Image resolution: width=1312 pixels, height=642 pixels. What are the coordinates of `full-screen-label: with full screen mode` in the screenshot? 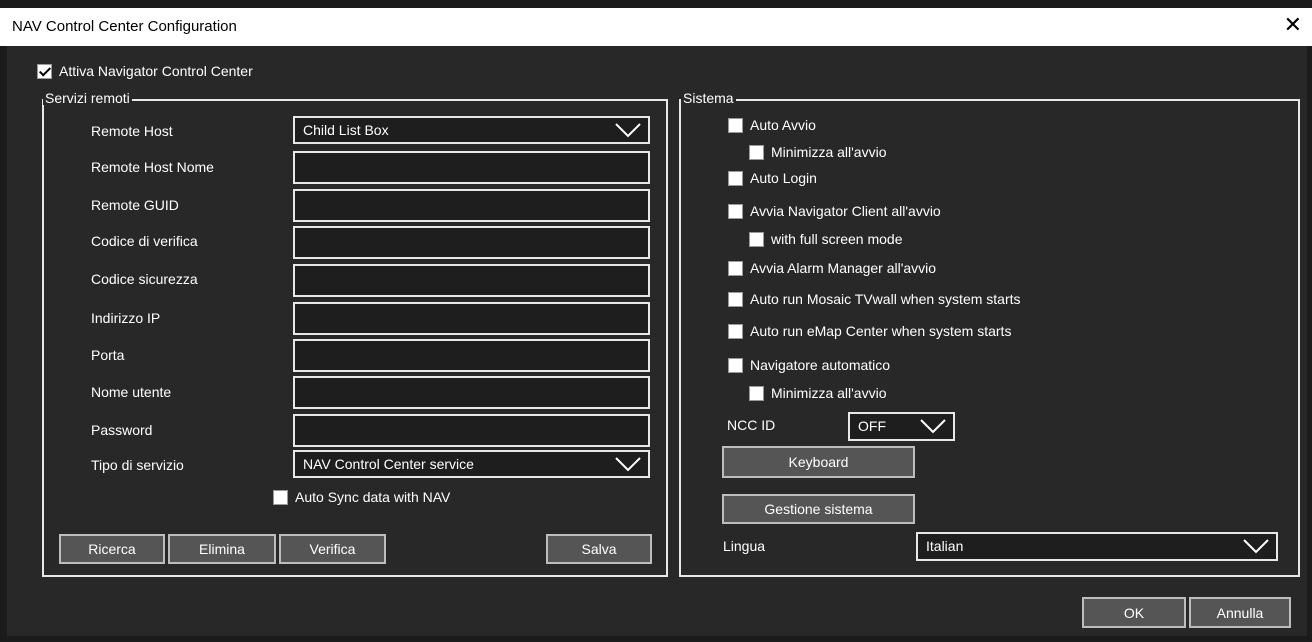 It's located at (837, 239).